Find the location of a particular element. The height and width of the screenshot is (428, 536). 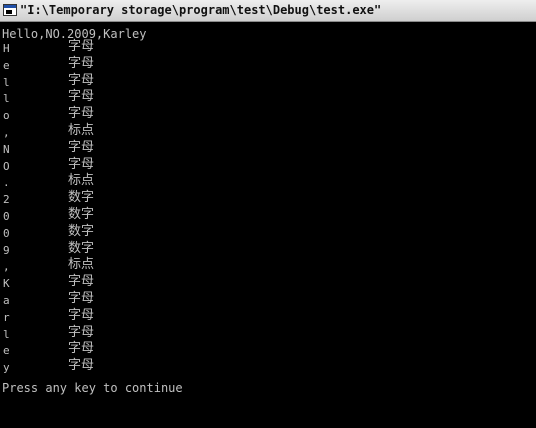

row-char: 9 is located at coordinates (6, 250).